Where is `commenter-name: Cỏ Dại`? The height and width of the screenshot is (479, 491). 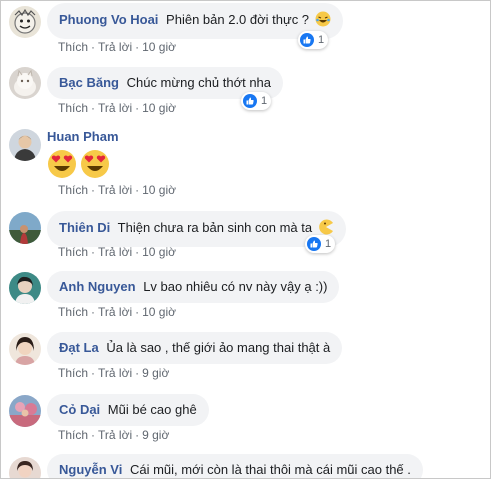
commenter-name: Cỏ Dại is located at coordinates (79, 409).